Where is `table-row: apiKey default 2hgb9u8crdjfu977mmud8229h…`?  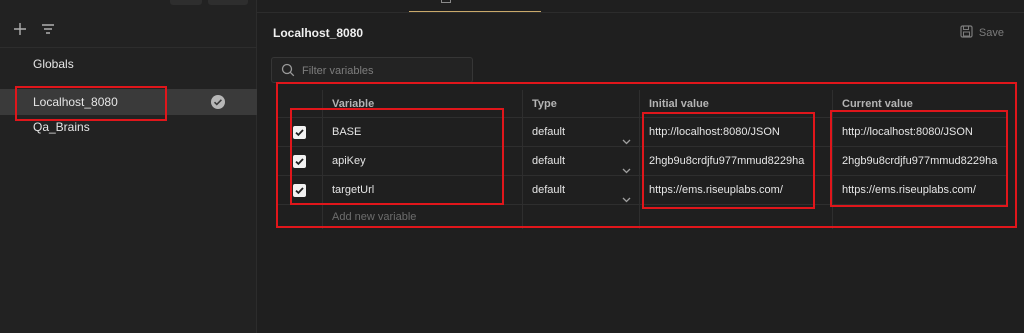 table-row: apiKey default 2hgb9u8crdjfu977mmud8229h… is located at coordinates (642, 161).